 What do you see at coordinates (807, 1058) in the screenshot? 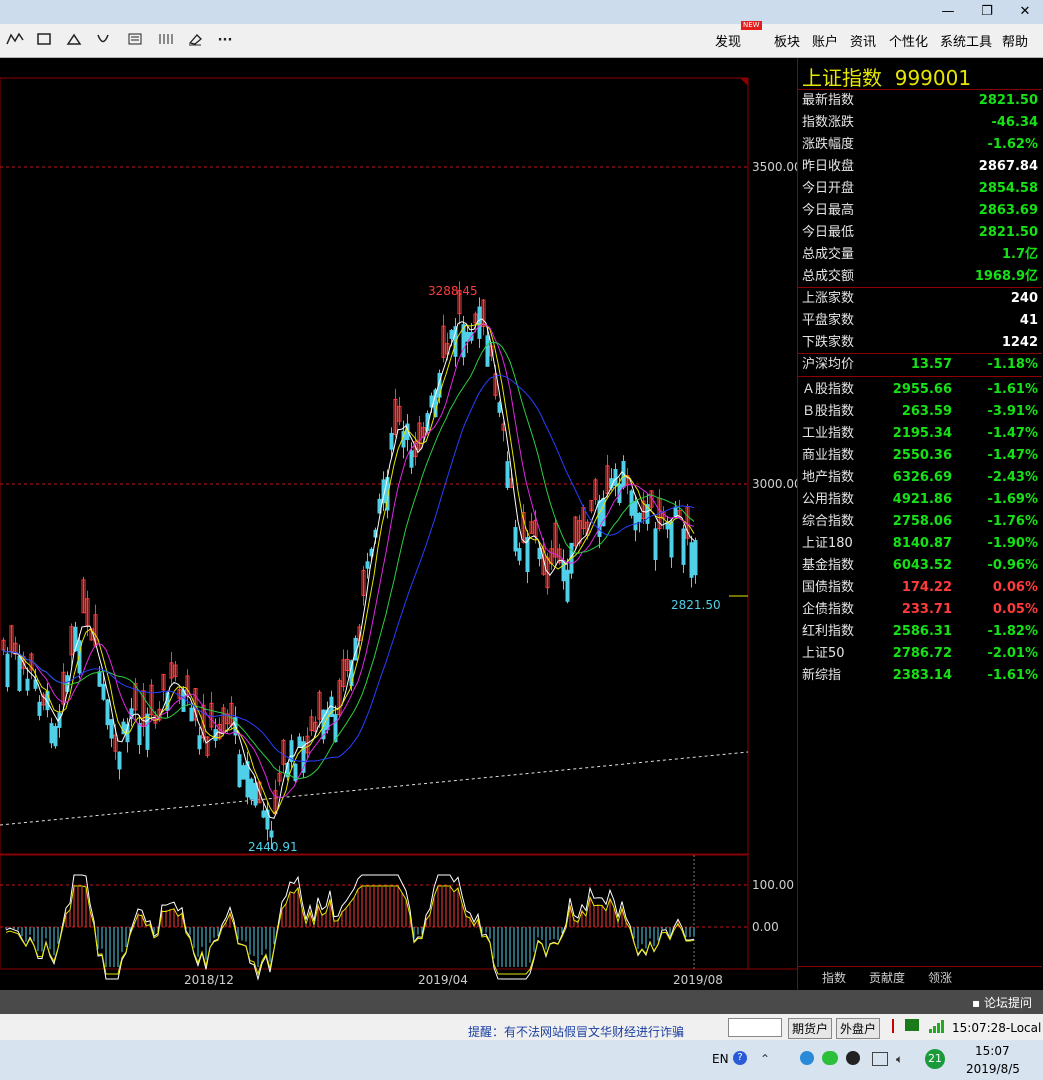
I see `browser-icon` at bounding box center [807, 1058].